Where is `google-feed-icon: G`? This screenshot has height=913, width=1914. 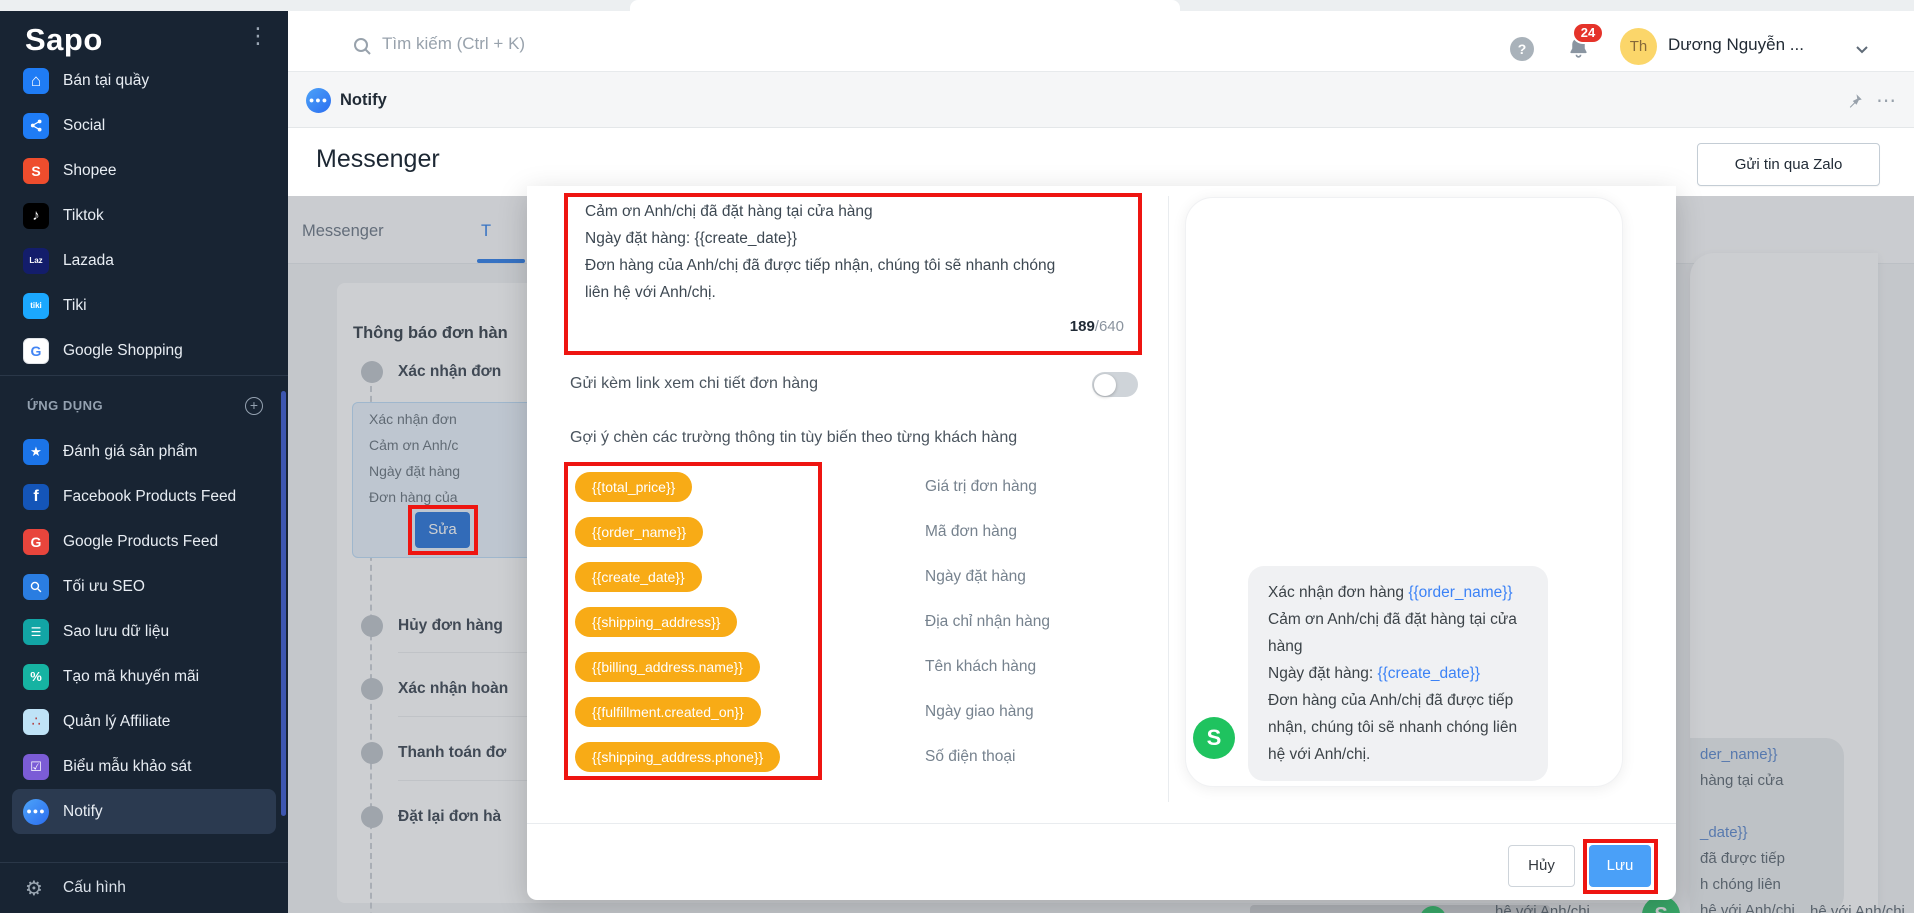
google-feed-icon: G is located at coordinates (36, 541).